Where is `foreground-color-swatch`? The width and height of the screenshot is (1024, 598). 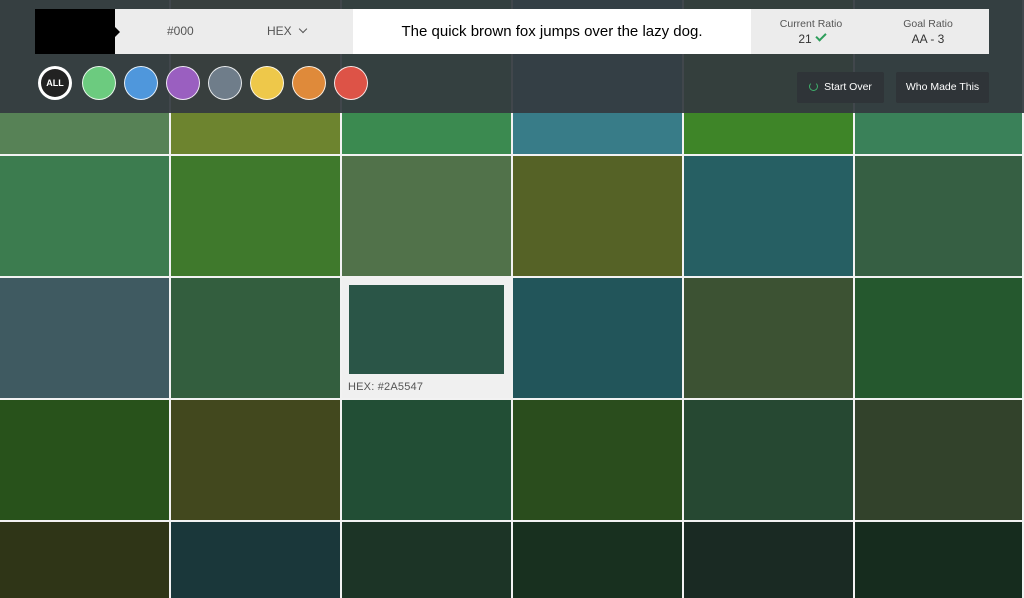 foreground-color-swatch is located at coordinates (77, 31).